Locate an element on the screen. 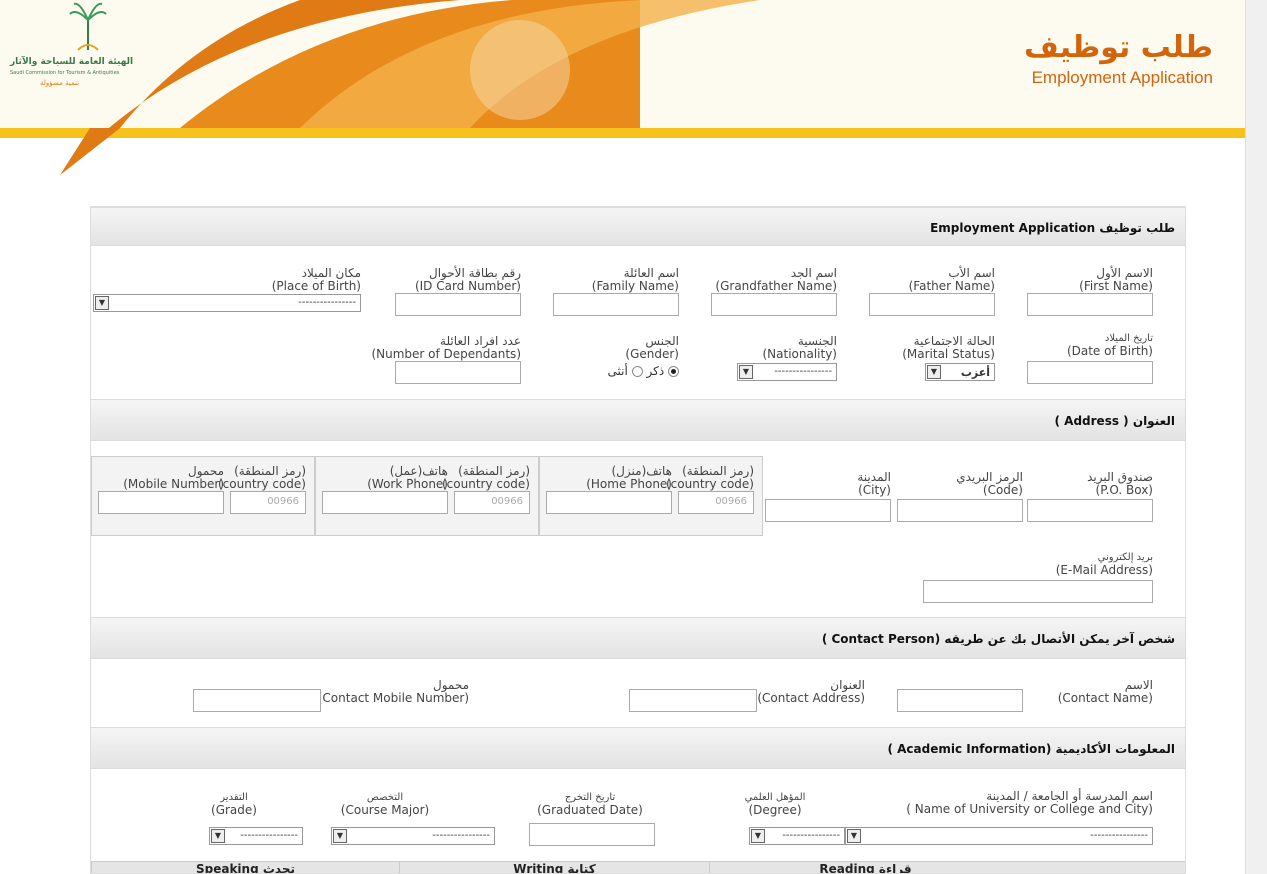 The width and height of the screenshot is (1267, 874). dependants-input is located at coordinates (458, 372).